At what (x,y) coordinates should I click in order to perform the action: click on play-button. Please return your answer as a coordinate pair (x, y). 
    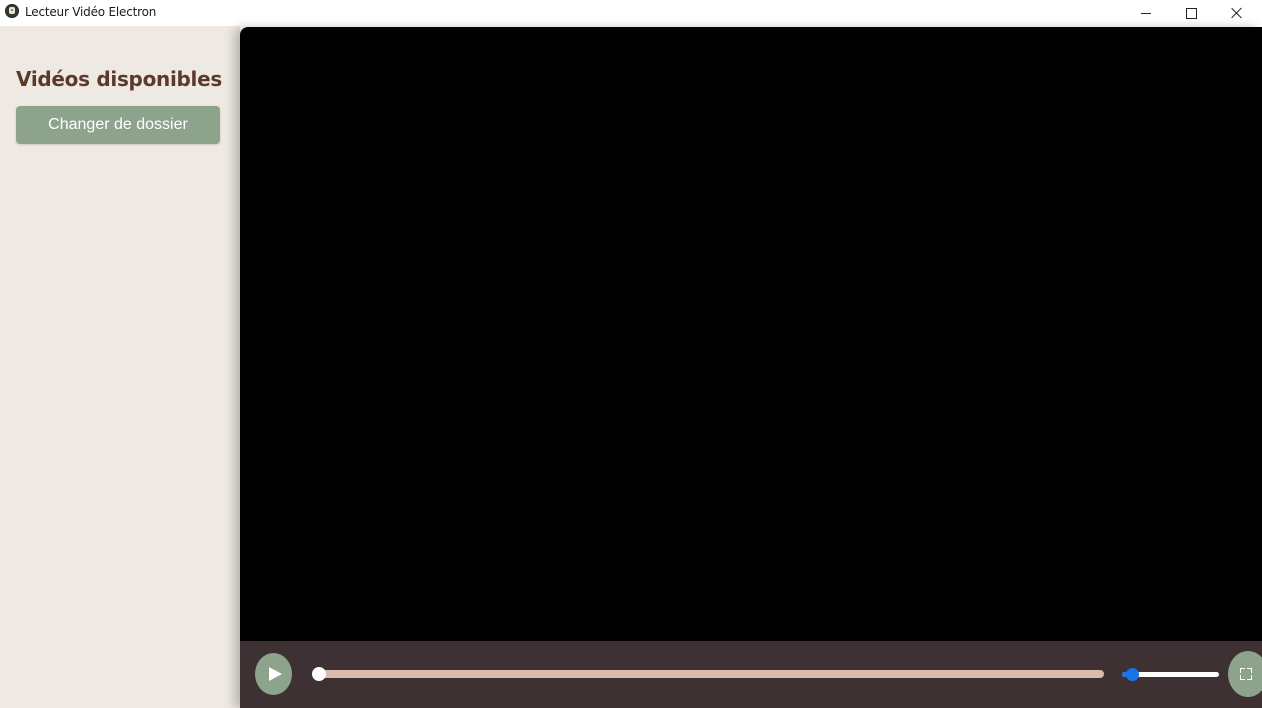
    Looking at the image, I should click on (273, 674).